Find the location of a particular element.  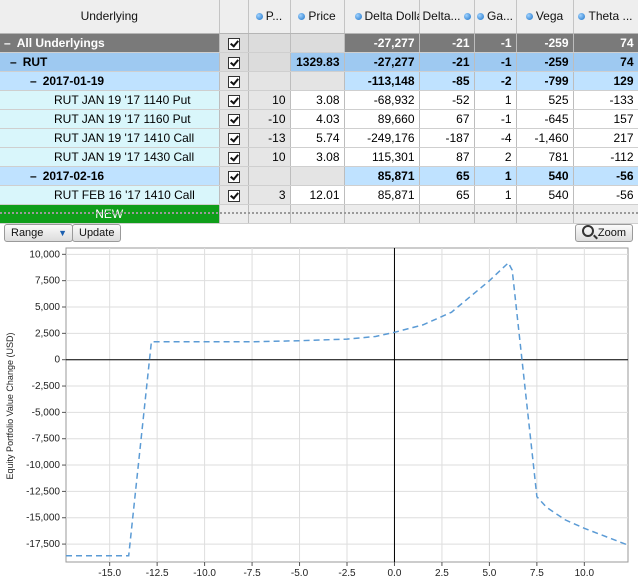

x-tick-label: -2.5 is located at coordinates (347, 573).